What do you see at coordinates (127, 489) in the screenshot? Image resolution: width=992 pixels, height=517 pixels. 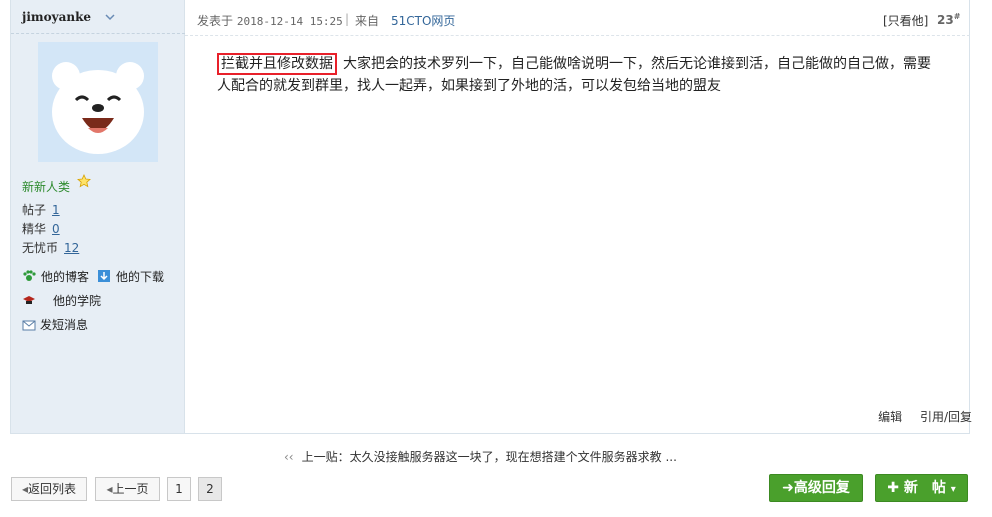 I see `prev-page-button: ◂上一页` at bounding box center [127, 489].